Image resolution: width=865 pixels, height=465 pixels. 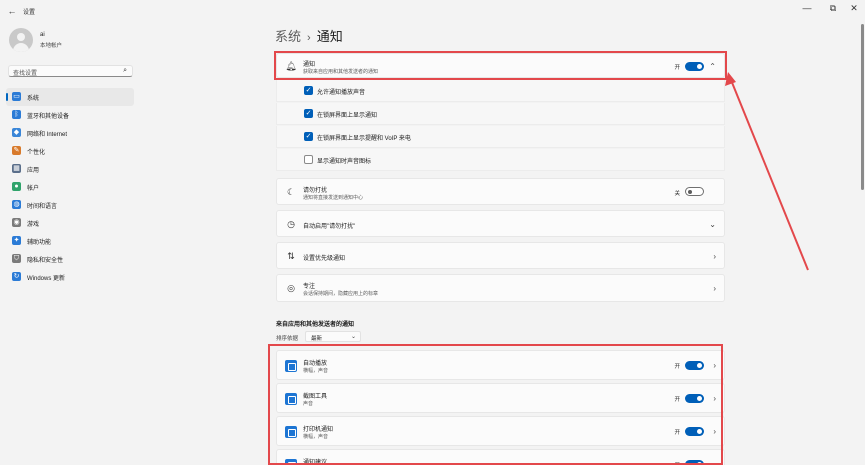 What do you see at coordinates (70, 151) in the screenshot?
I see `sidebar-item: ✎ 个性化` at bounding box center [70, 151].